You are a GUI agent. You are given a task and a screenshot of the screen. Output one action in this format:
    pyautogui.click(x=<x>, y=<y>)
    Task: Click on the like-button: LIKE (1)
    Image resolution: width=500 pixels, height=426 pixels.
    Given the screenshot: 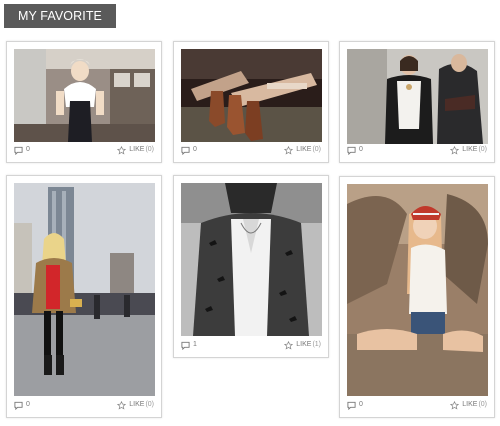 What is the action you would take?
    pyautogui.click(x=302, y=345)
    